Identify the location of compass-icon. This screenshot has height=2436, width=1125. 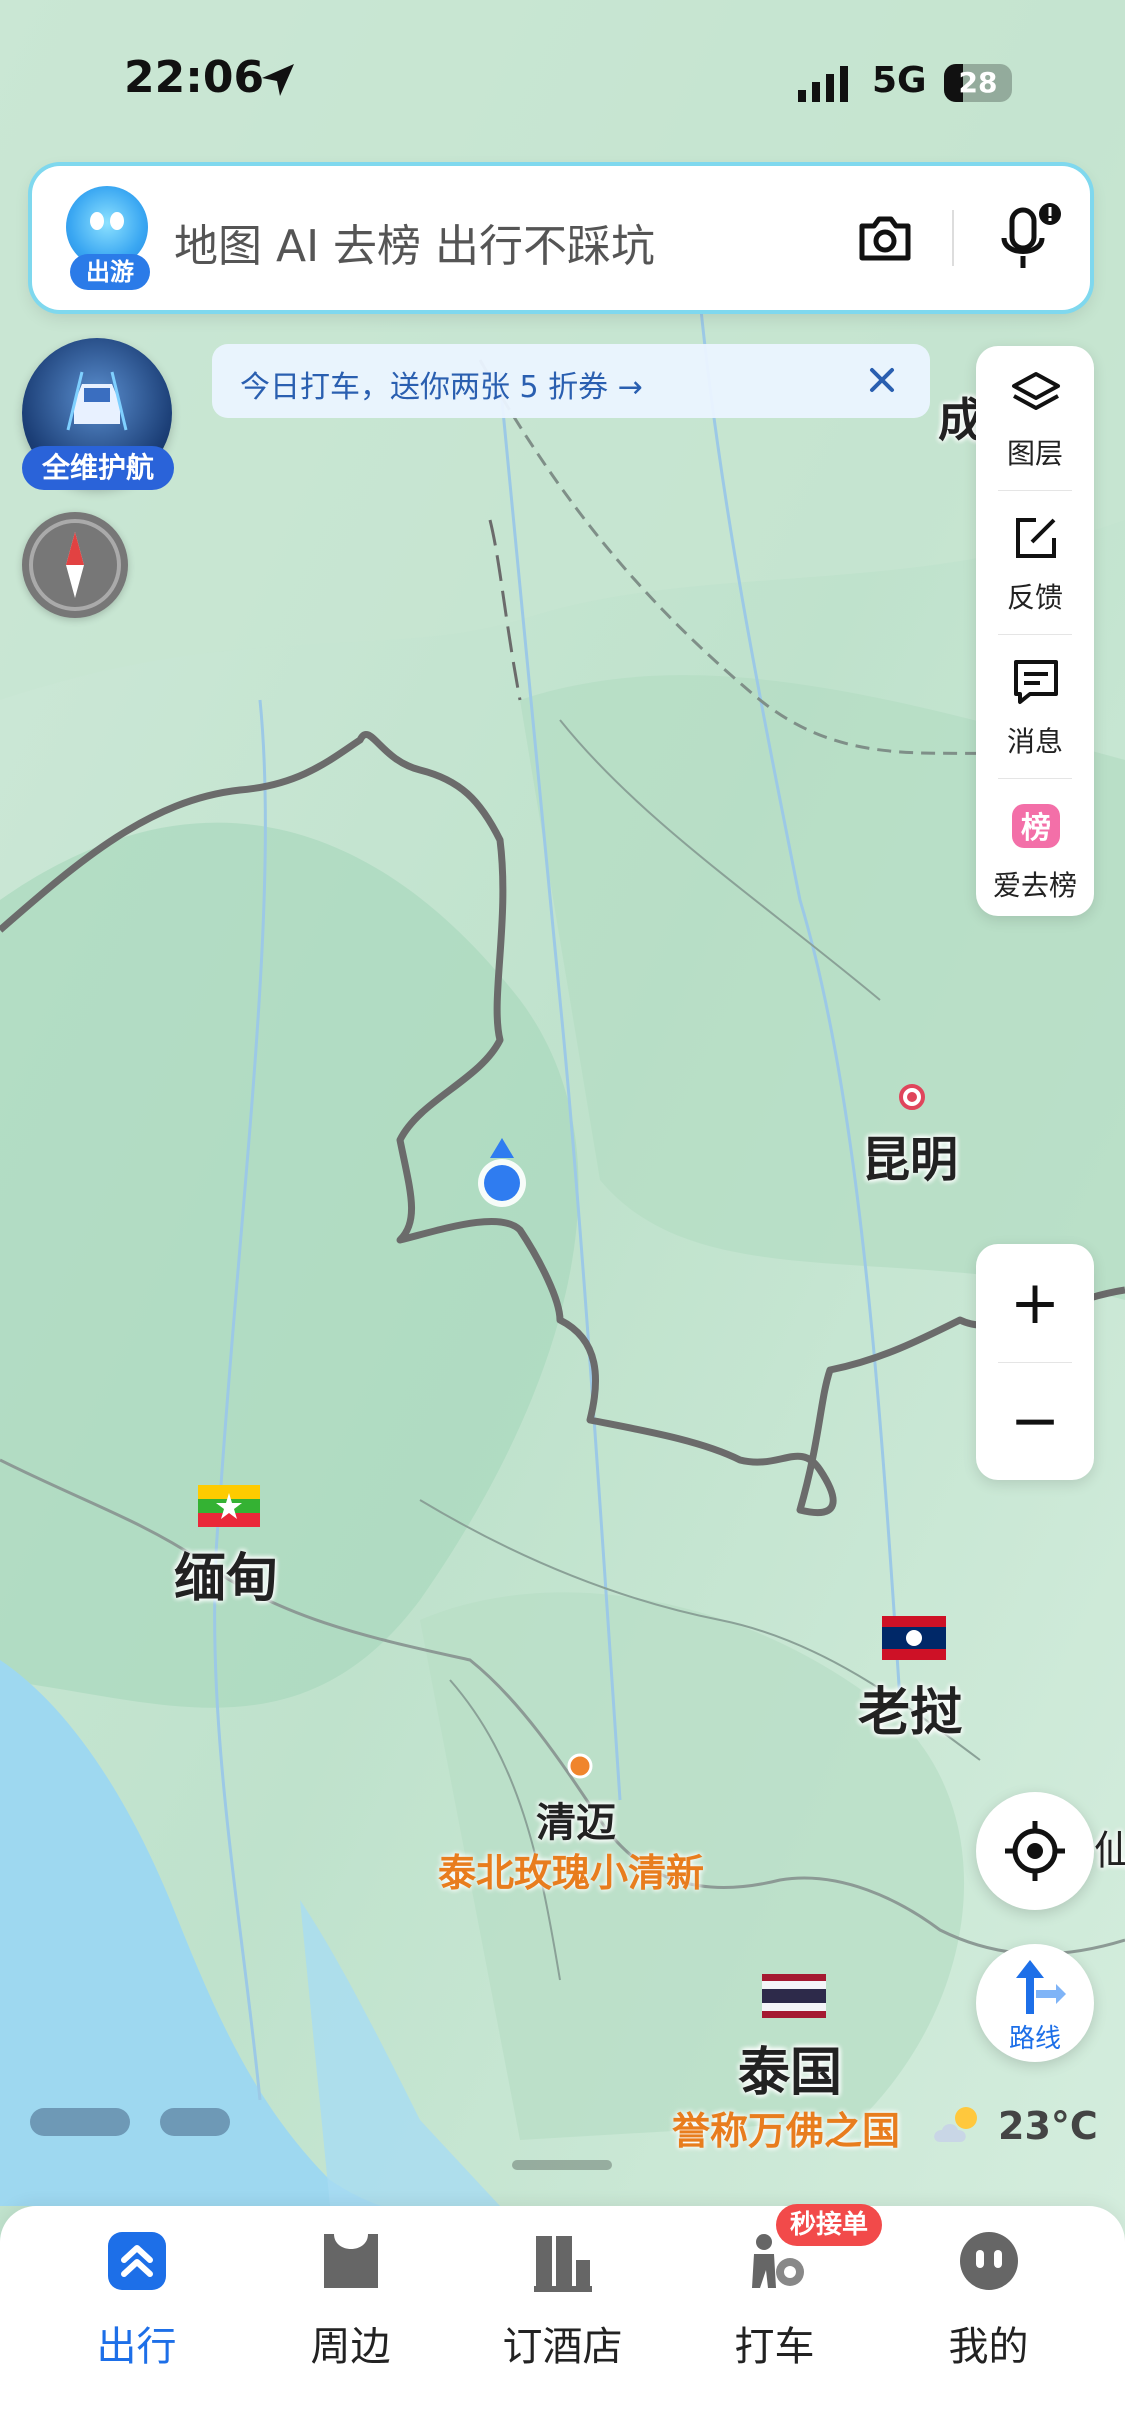
(75, 565).